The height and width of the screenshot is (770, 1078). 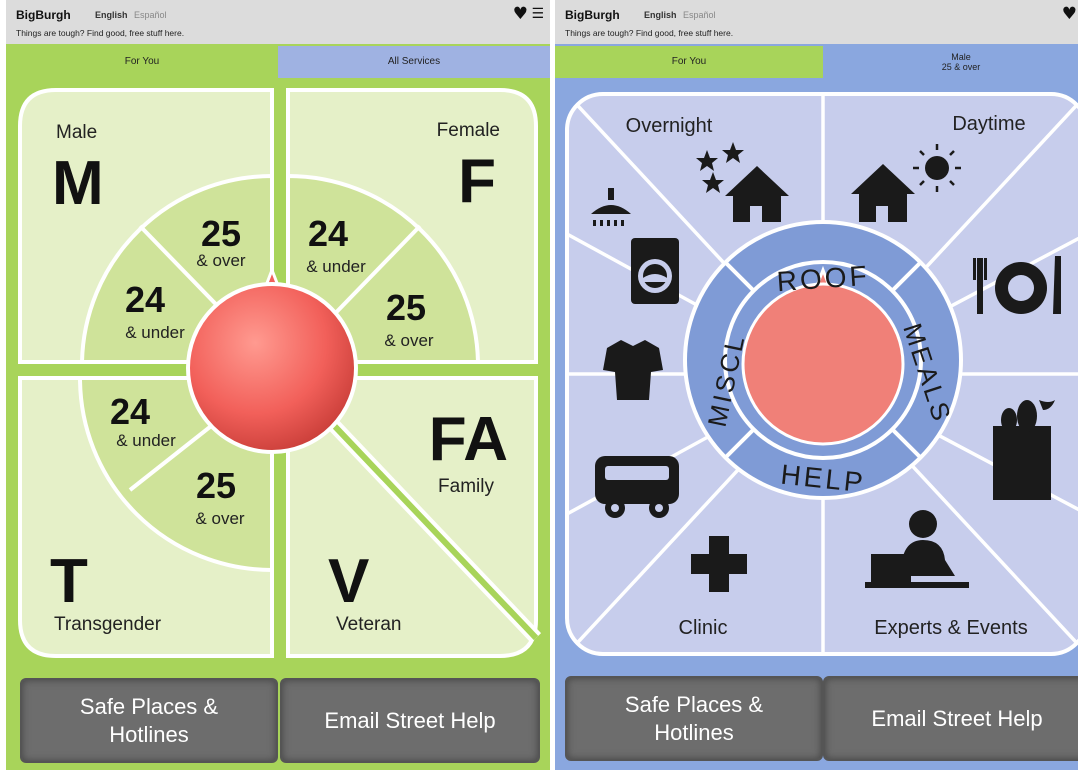 What do you see at coordinates (69, 581) in the screenshot?
I see `transgender-letter: T` at bounding box center [69, 581].